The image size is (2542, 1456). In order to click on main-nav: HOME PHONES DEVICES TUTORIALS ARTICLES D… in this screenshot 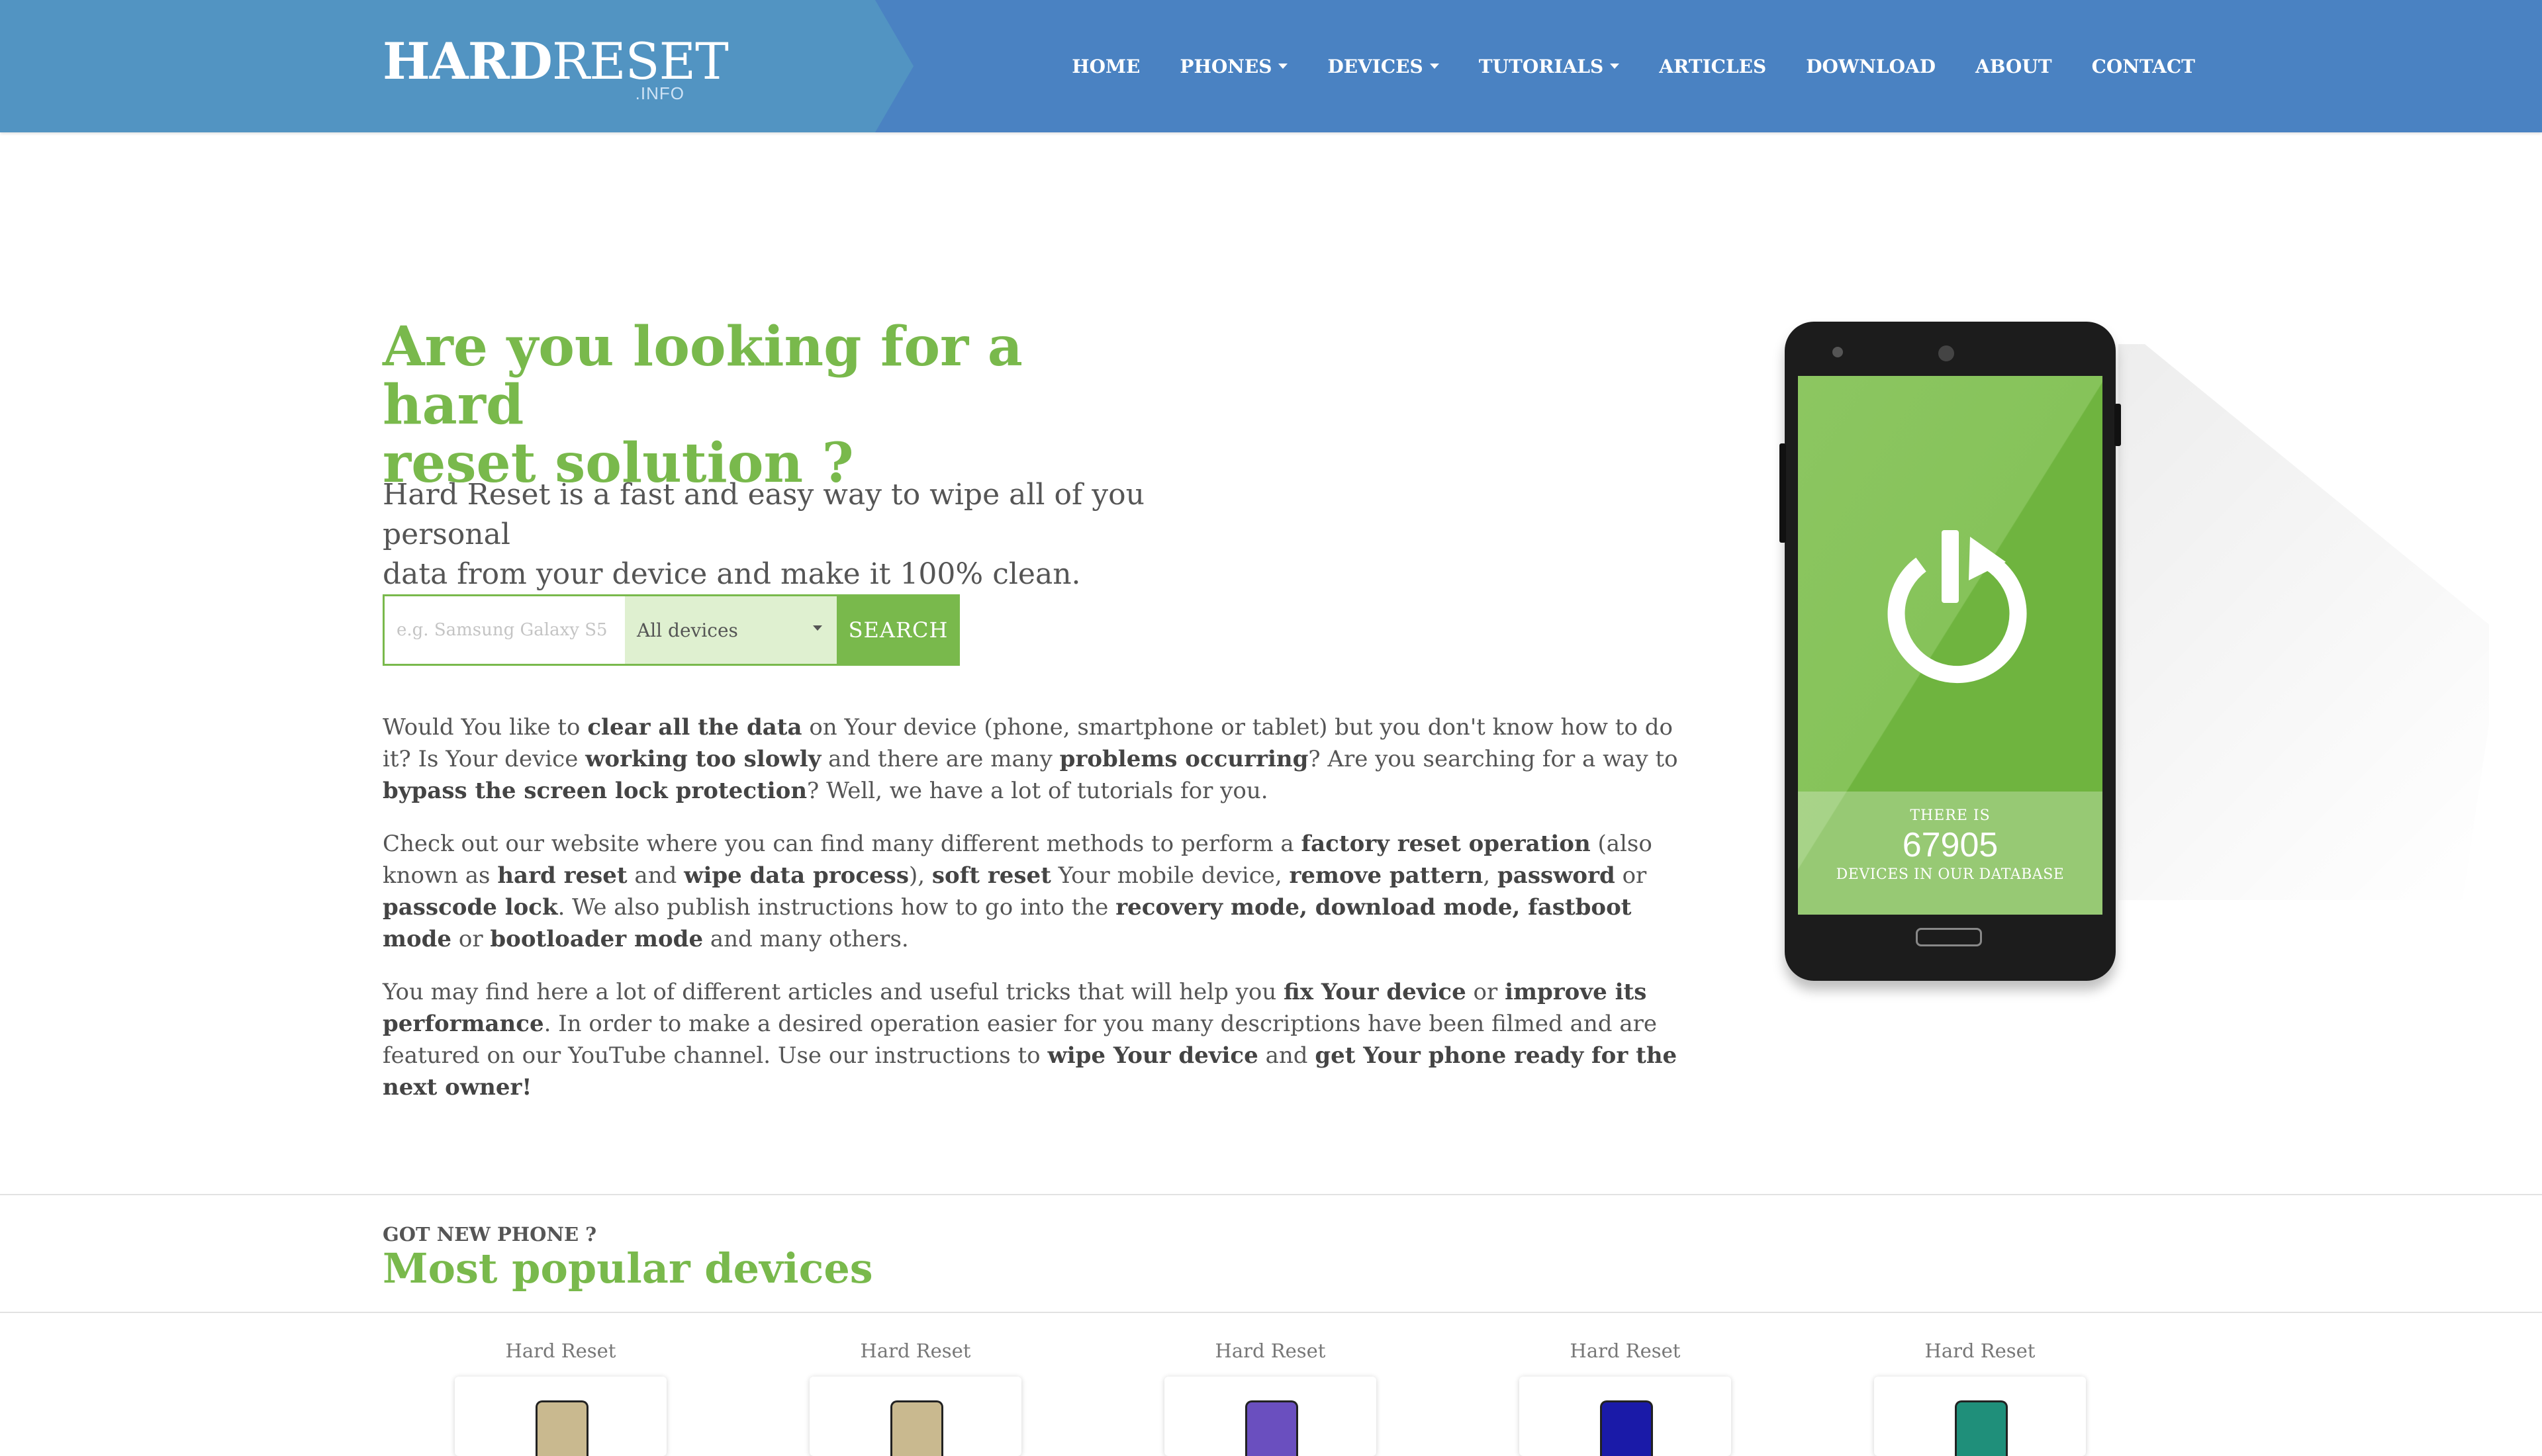, I will do `click(1613, 66)`.